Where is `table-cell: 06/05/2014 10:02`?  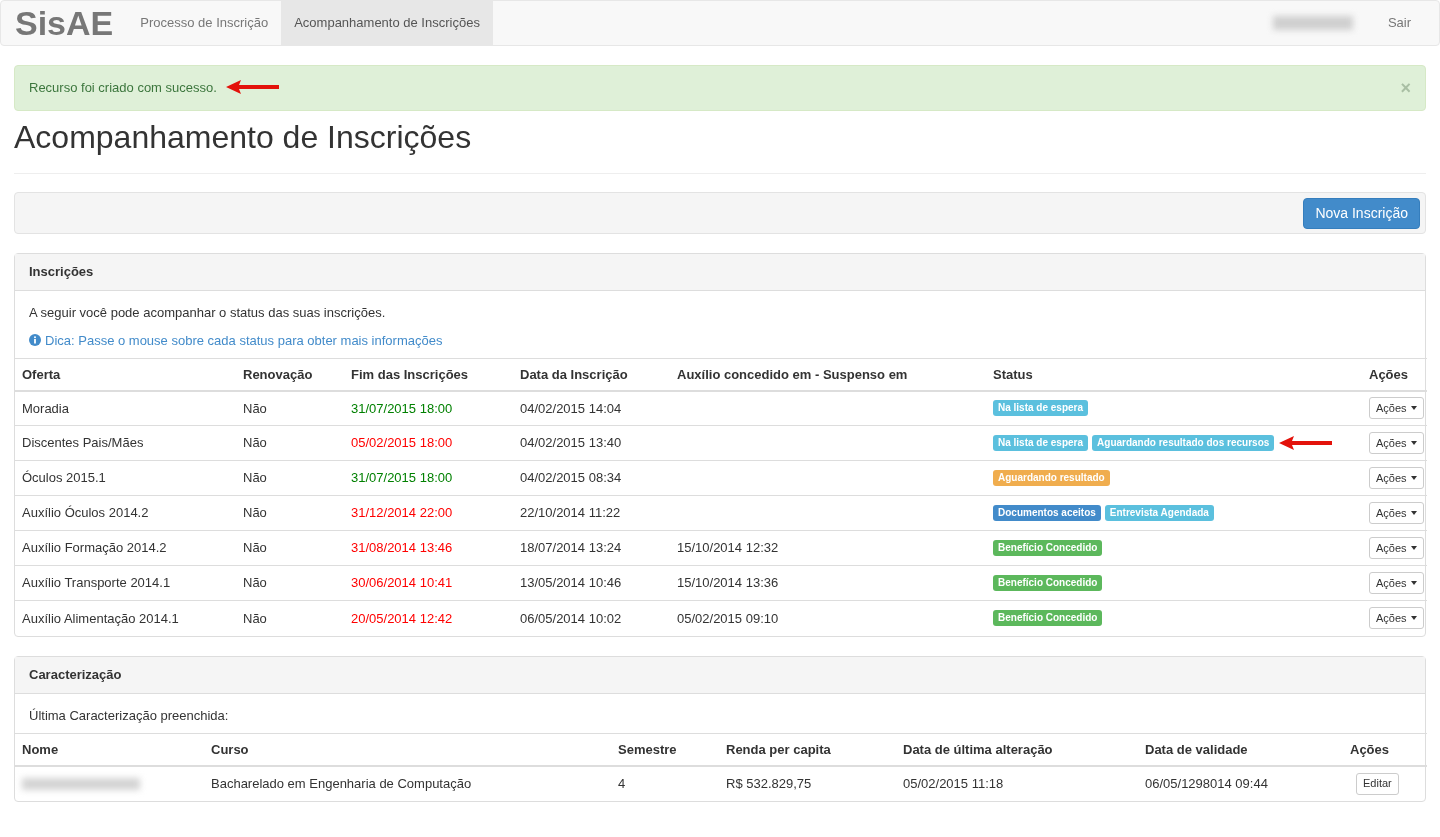 table-cell: 06/05/2014 10:02 is located at coordinates (591, 618).